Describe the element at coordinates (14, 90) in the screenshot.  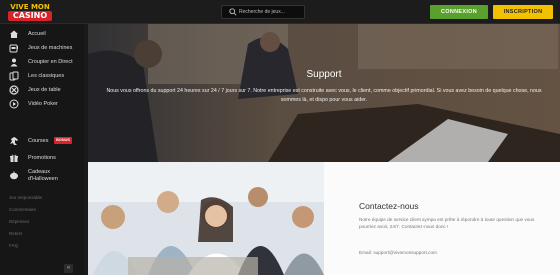
I see `chip-icon` at that location.